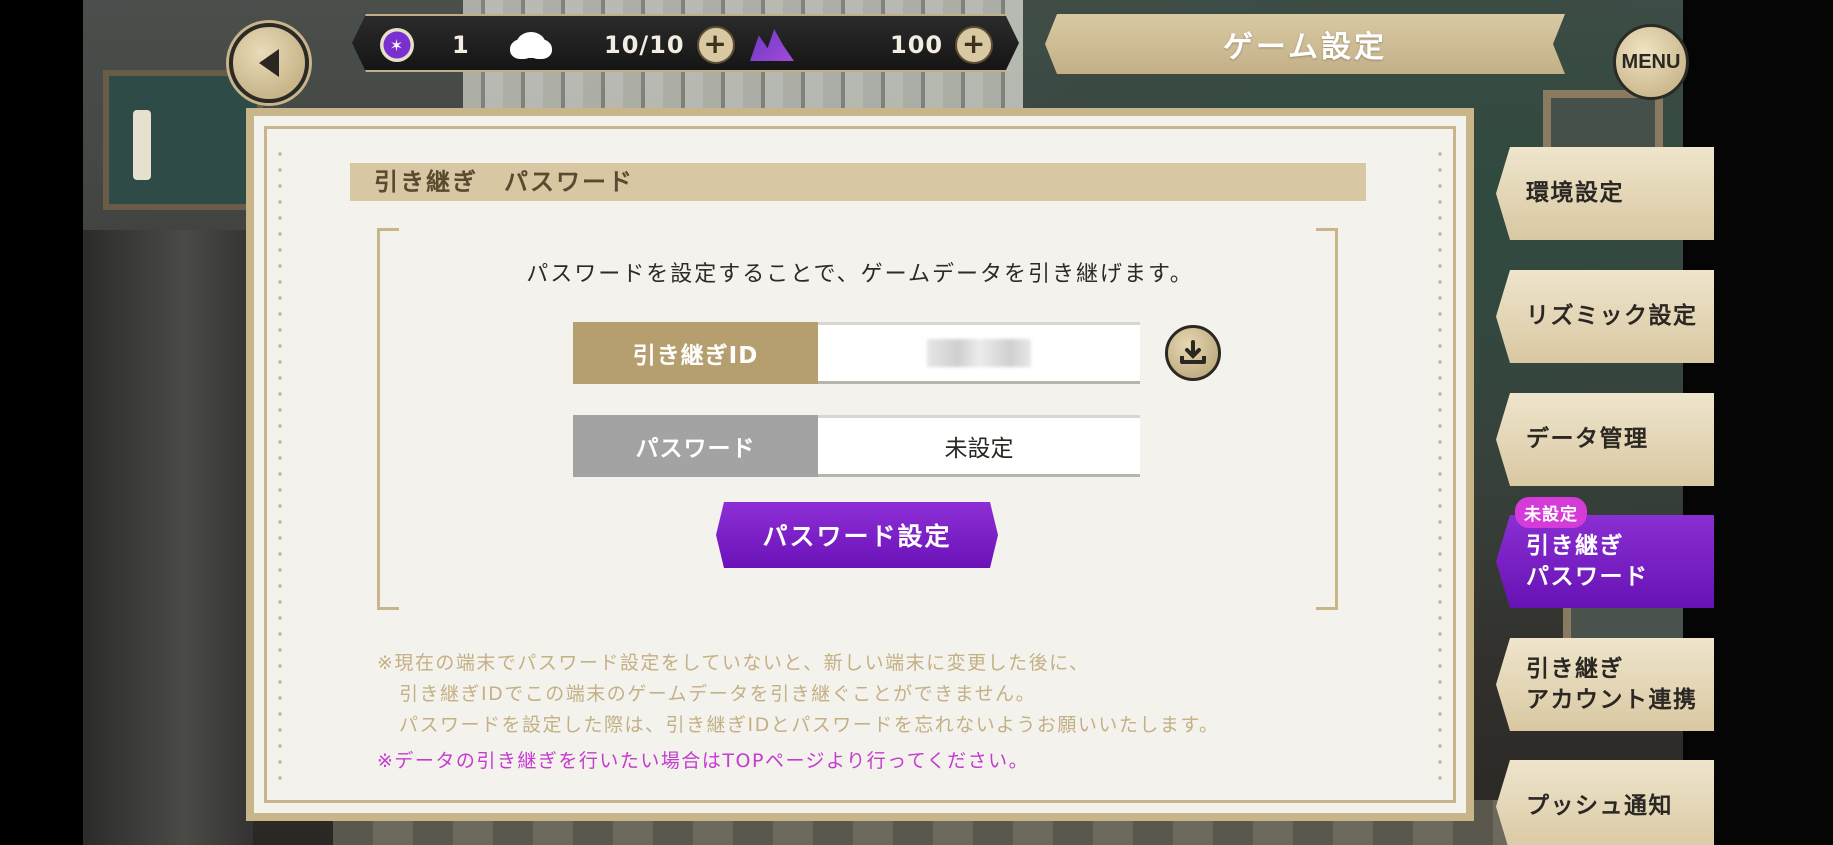 The image size is (1833, 845). Describe the element at coordinates (718, 694) in the screenshot. I see `note-line: 引き継ぎIDでこの端末のゲームデータを引き継ぐことができません。` at that location.